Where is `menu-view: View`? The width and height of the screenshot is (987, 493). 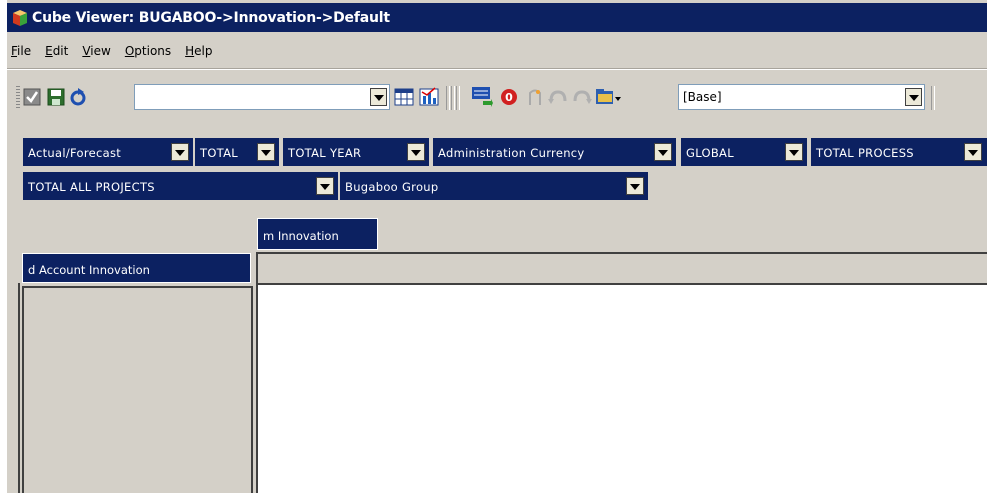 menu-view: View is located at coordinates (96, 51).